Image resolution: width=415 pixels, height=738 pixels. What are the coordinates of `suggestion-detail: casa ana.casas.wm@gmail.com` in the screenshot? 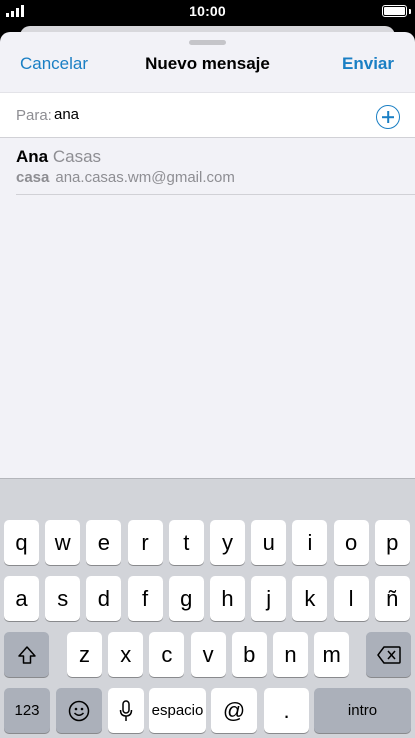 It's located at (125, 177).